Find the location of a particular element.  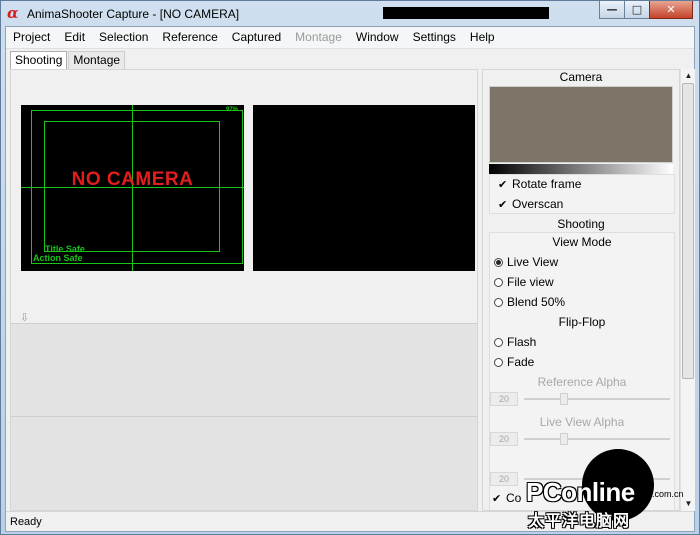

blend-label: Blend 50% is located at coordinates (536, 302).